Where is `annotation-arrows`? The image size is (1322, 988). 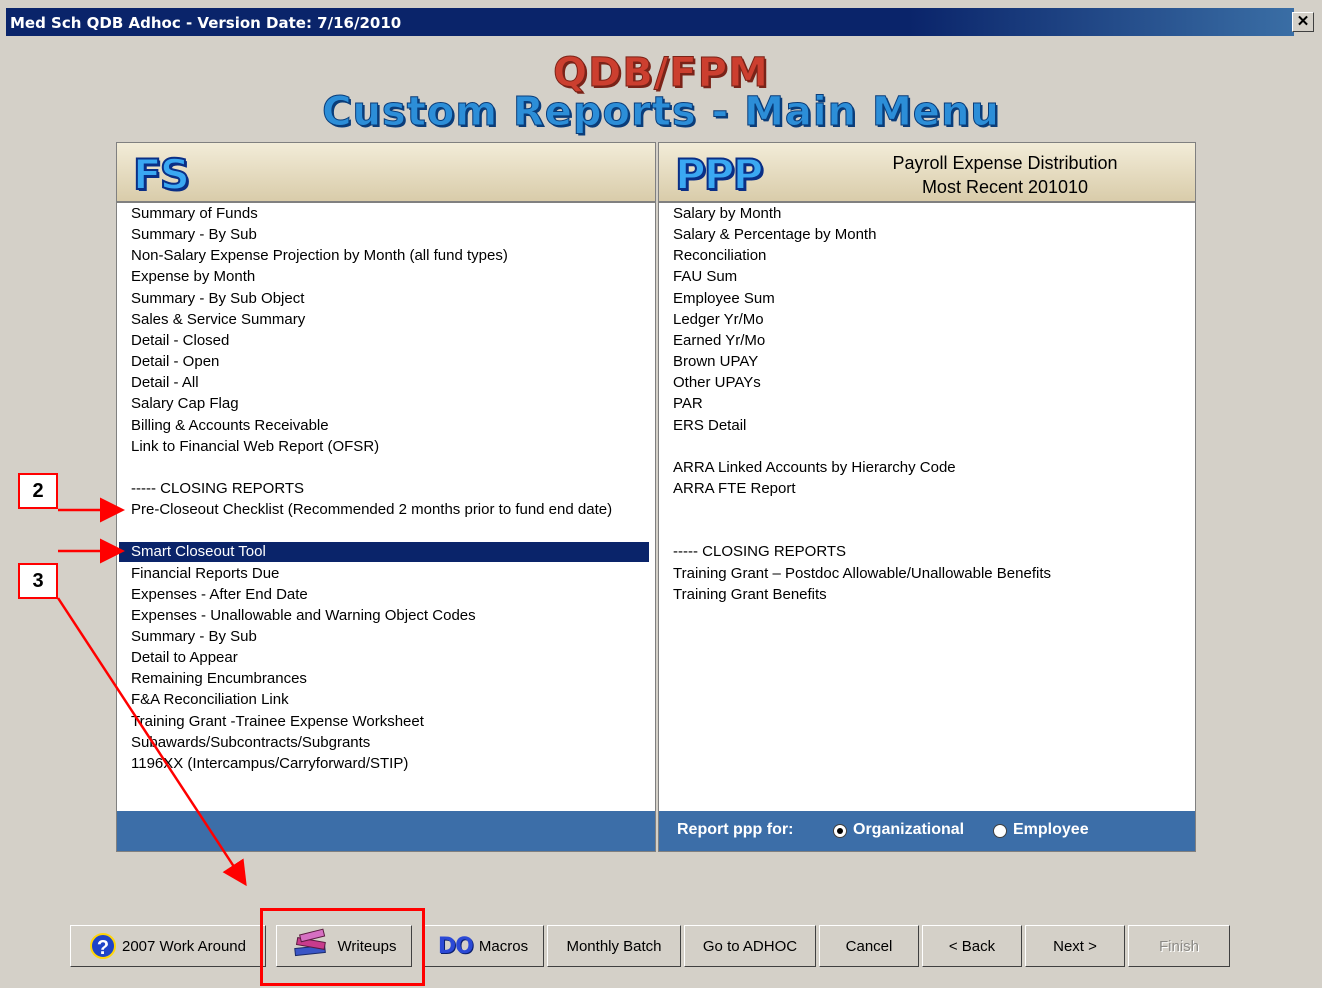 annotation-arrows is located at coordinates (151, 692).